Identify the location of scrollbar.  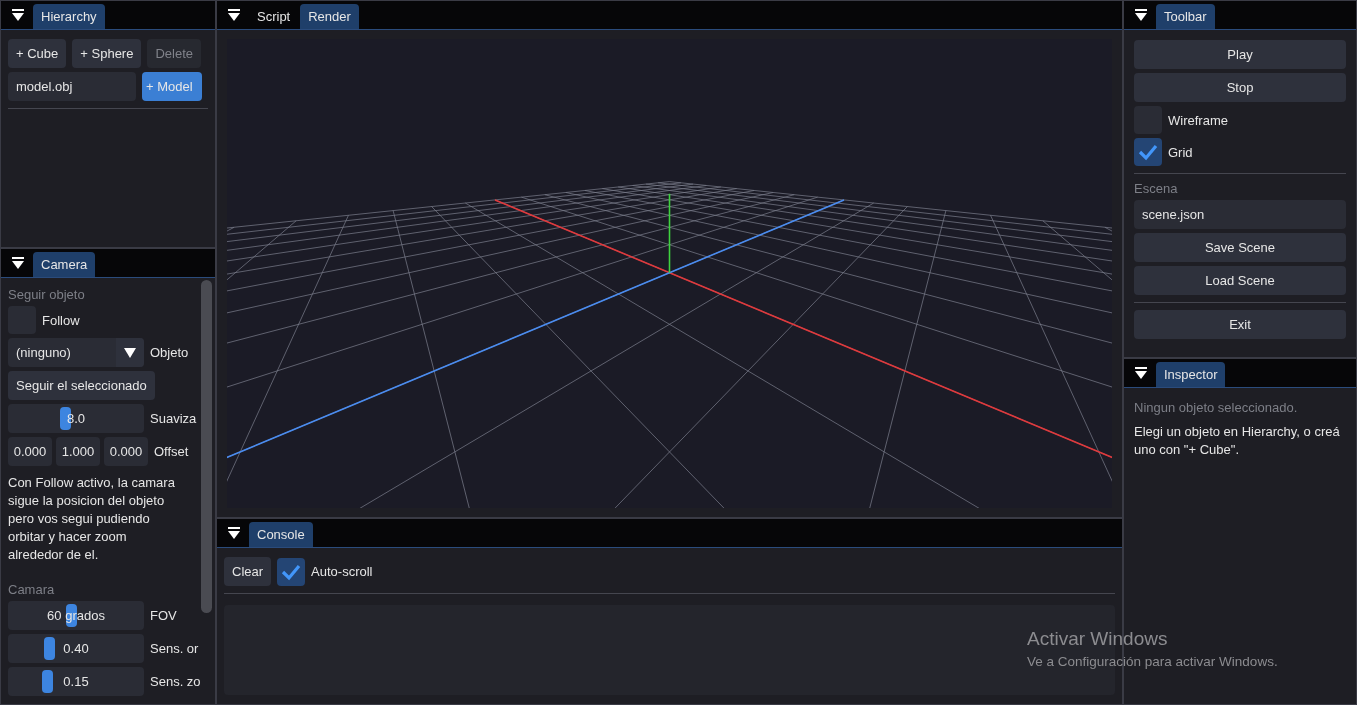
(206, 446).